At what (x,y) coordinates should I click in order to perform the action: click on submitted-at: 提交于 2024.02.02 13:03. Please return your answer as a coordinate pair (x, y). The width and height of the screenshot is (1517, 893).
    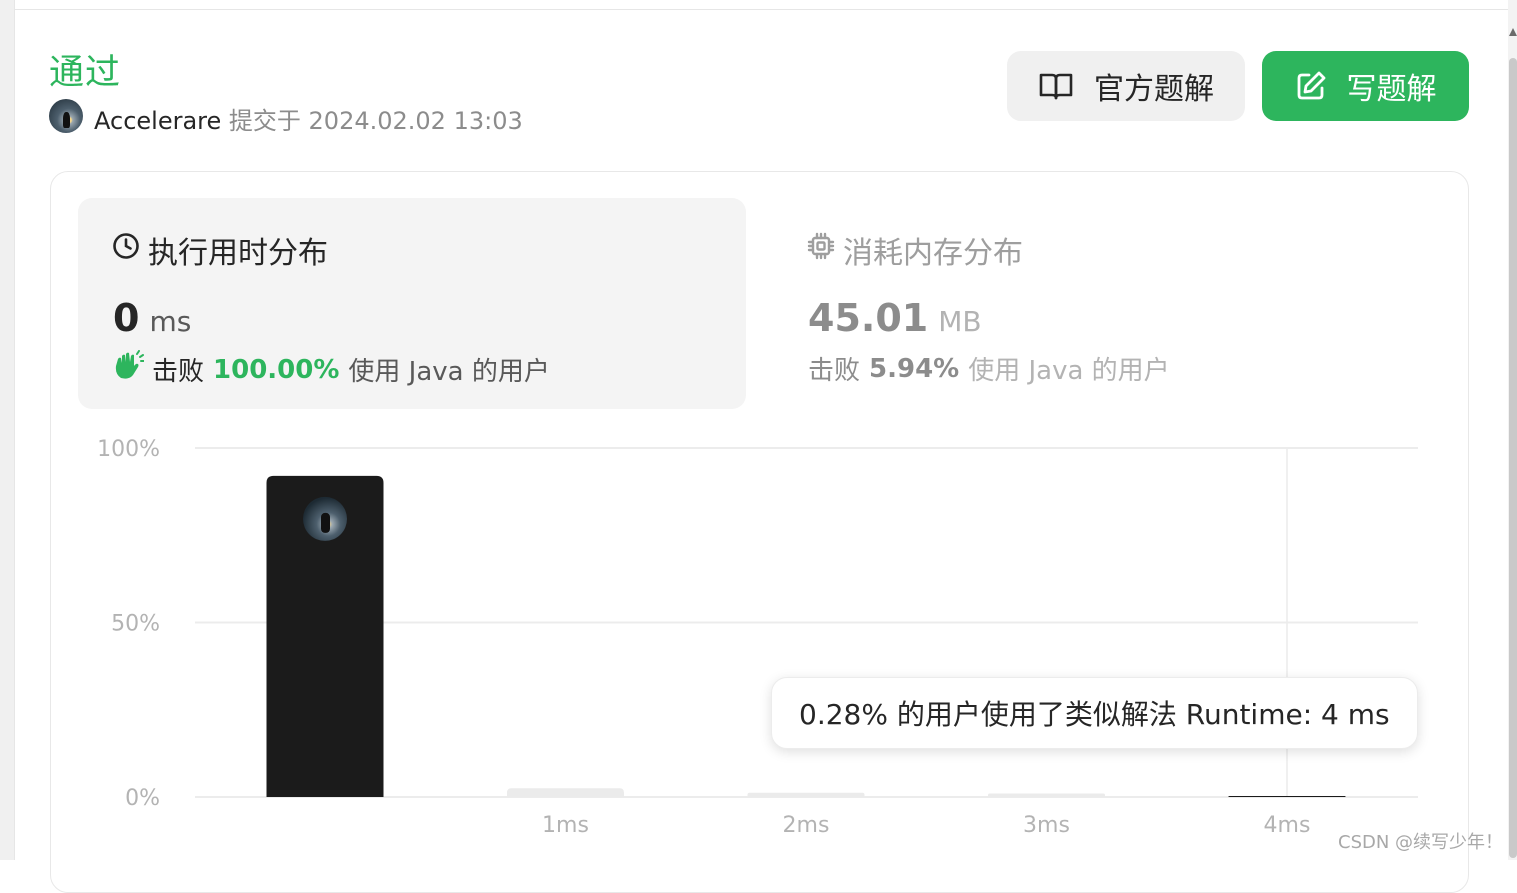
    Looking at the image, I should click on (375, 121).